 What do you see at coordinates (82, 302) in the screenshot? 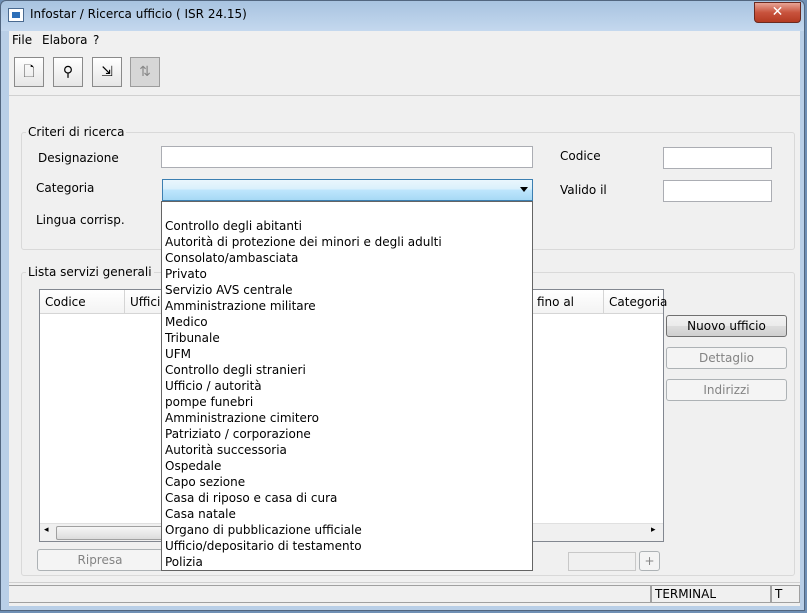
I see `column-codice: Codice` at bounding box center [82, 302].